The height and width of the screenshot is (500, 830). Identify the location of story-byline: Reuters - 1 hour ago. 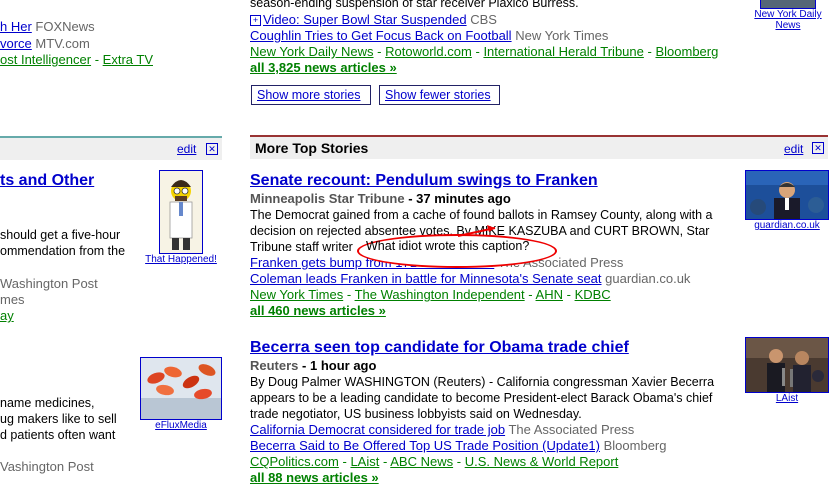
(313, 365).